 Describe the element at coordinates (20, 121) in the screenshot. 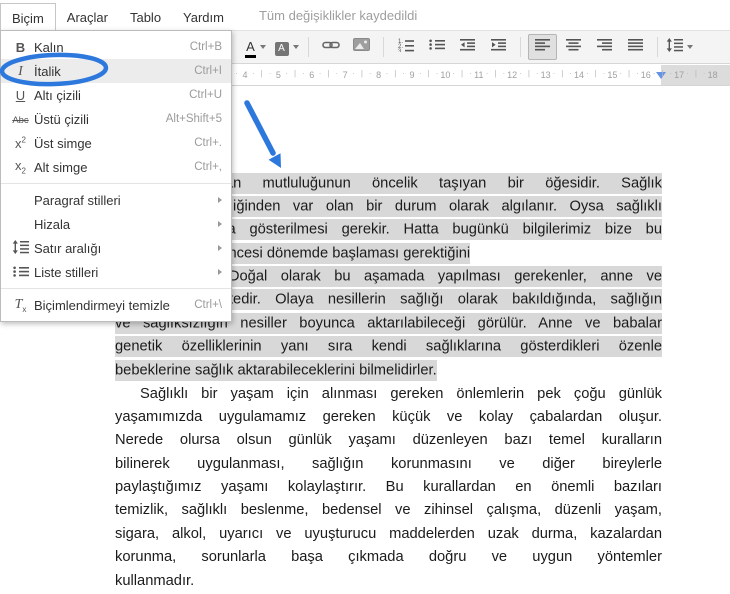

I see `strikethrough-icon: Abc` at that location.